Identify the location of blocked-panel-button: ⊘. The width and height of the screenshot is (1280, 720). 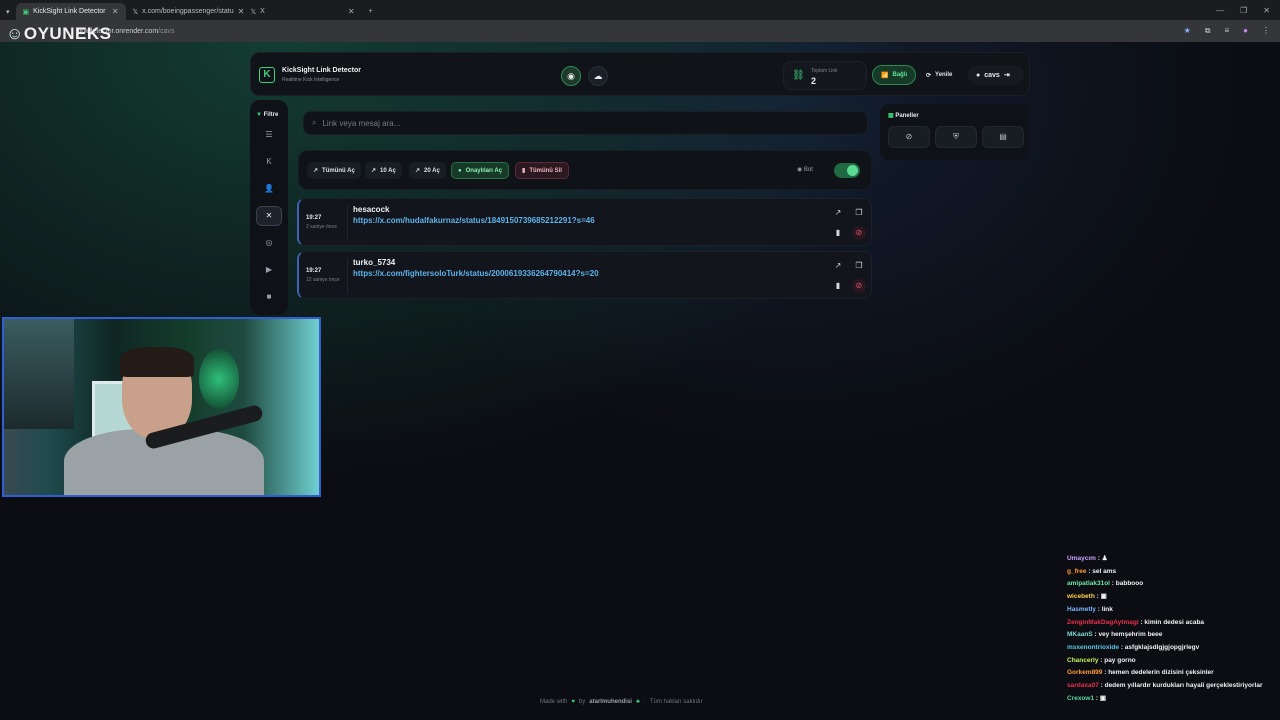
(909, 137).